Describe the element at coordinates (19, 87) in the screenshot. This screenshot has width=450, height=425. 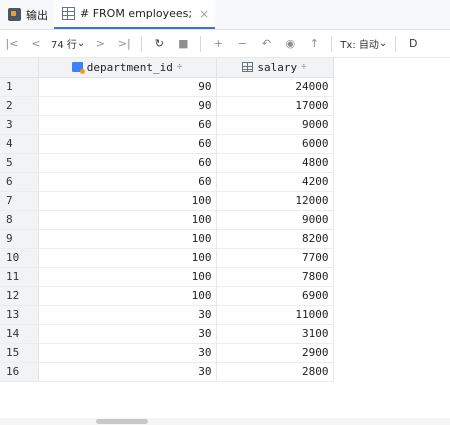
I see `row-number: 1` at that location.